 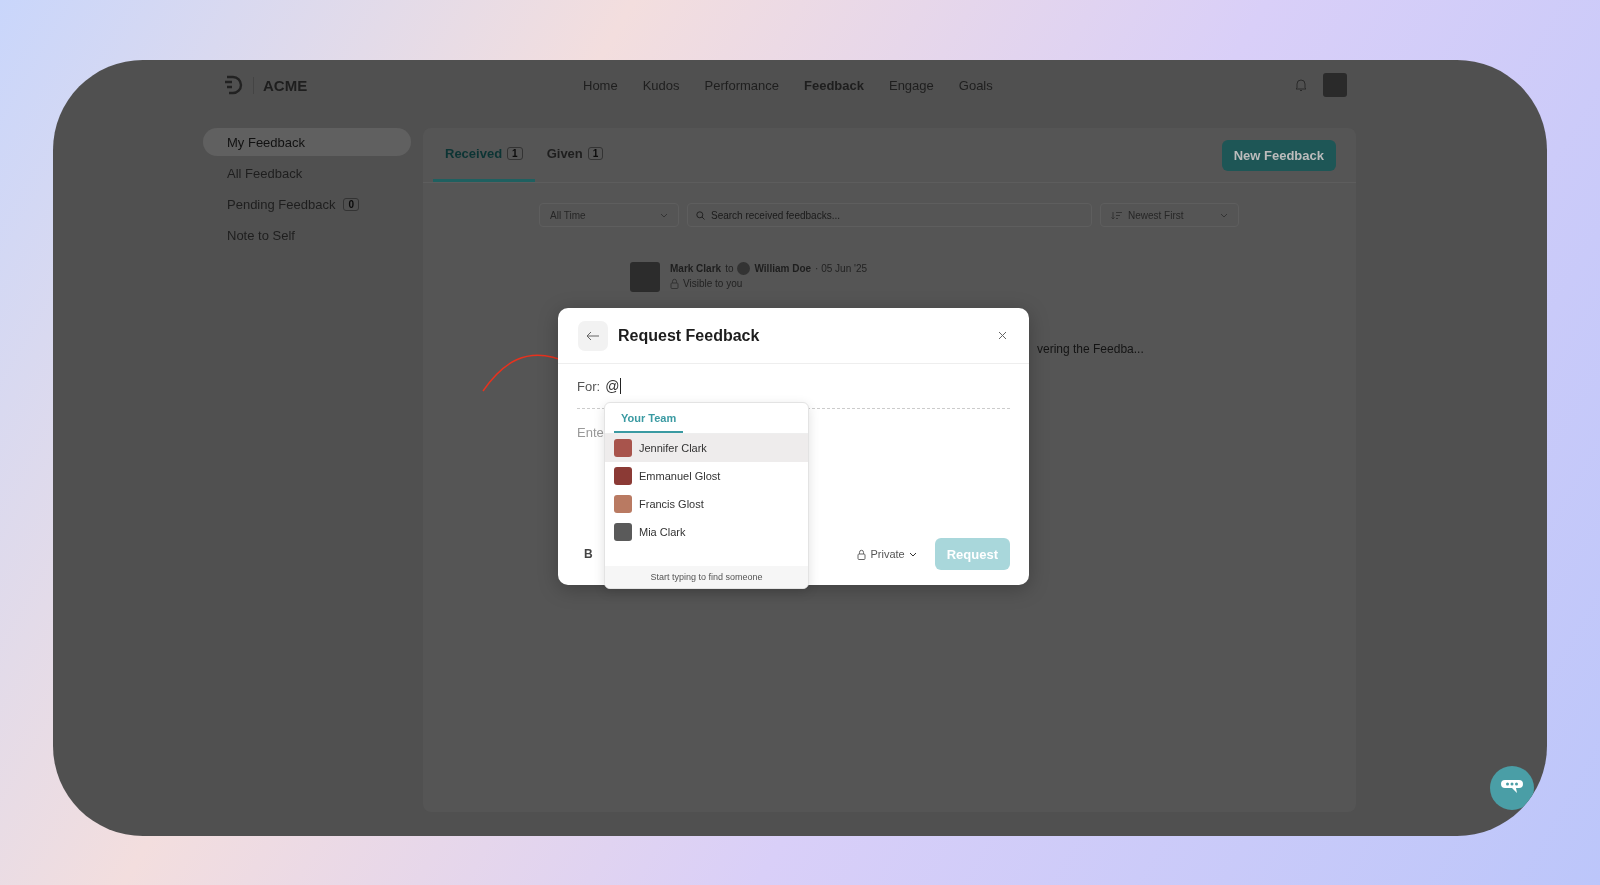 What do you see at coordinates (484, 155) in the screenshot?
I see `tab: Received 1` at bounding box center [484, 155].